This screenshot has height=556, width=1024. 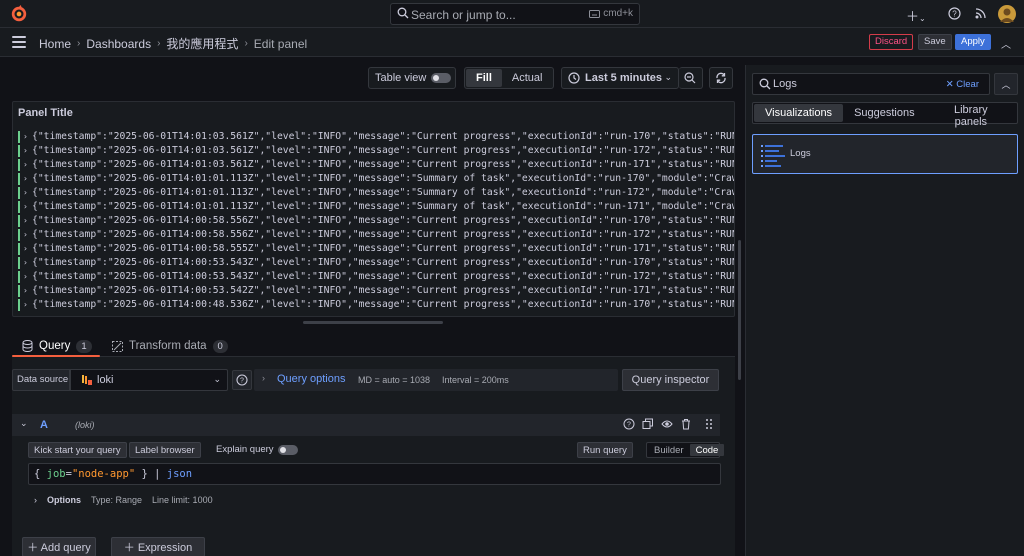 I want to click on close-icon: ✕, so click(x=951, y=84).